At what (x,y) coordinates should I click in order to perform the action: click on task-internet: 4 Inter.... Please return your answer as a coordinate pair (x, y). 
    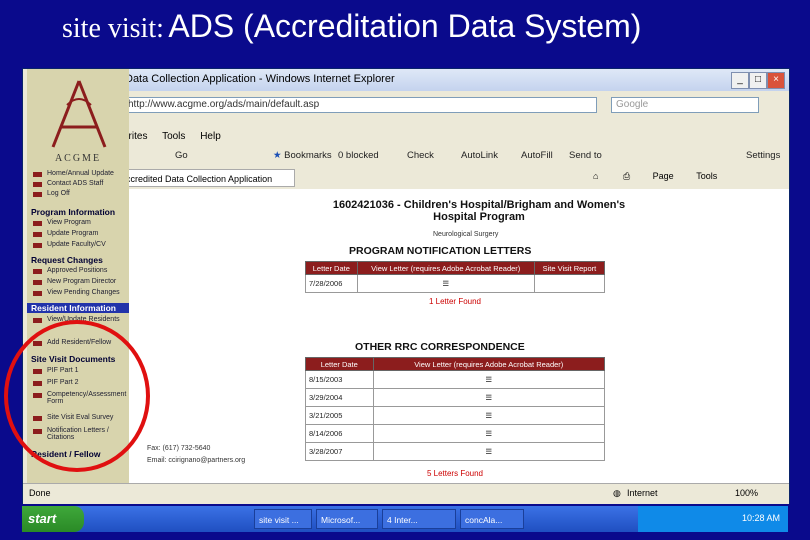
    Looking at the image, I should click on (419, 519).